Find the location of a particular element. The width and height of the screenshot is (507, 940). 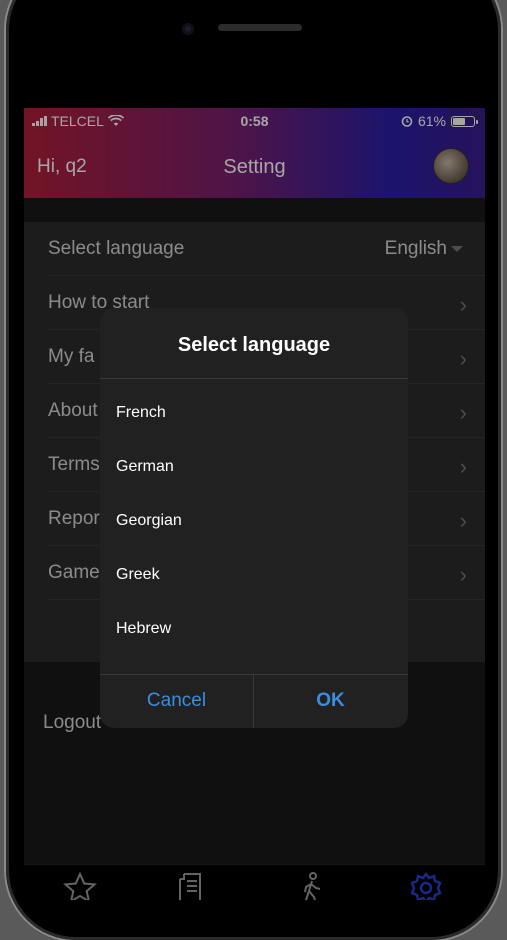

ok-button: OK is located at coordinates (330, 701).